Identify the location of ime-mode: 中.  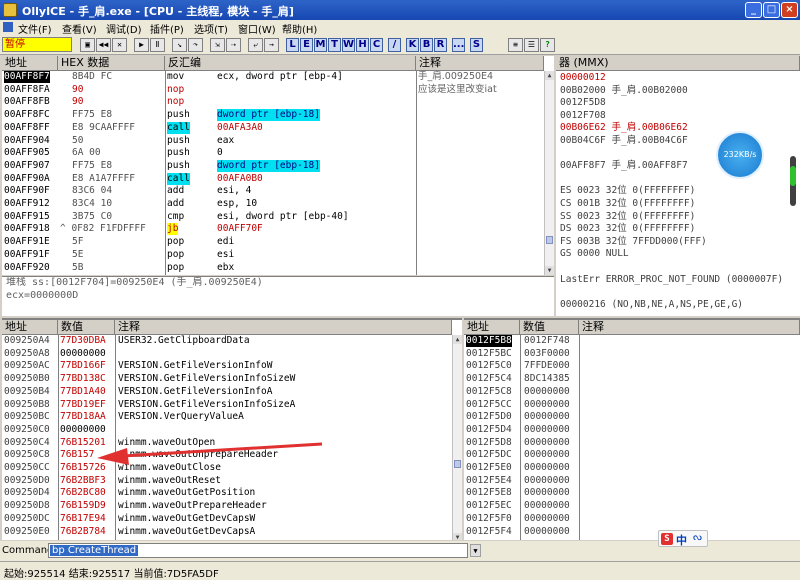
(681, 540).